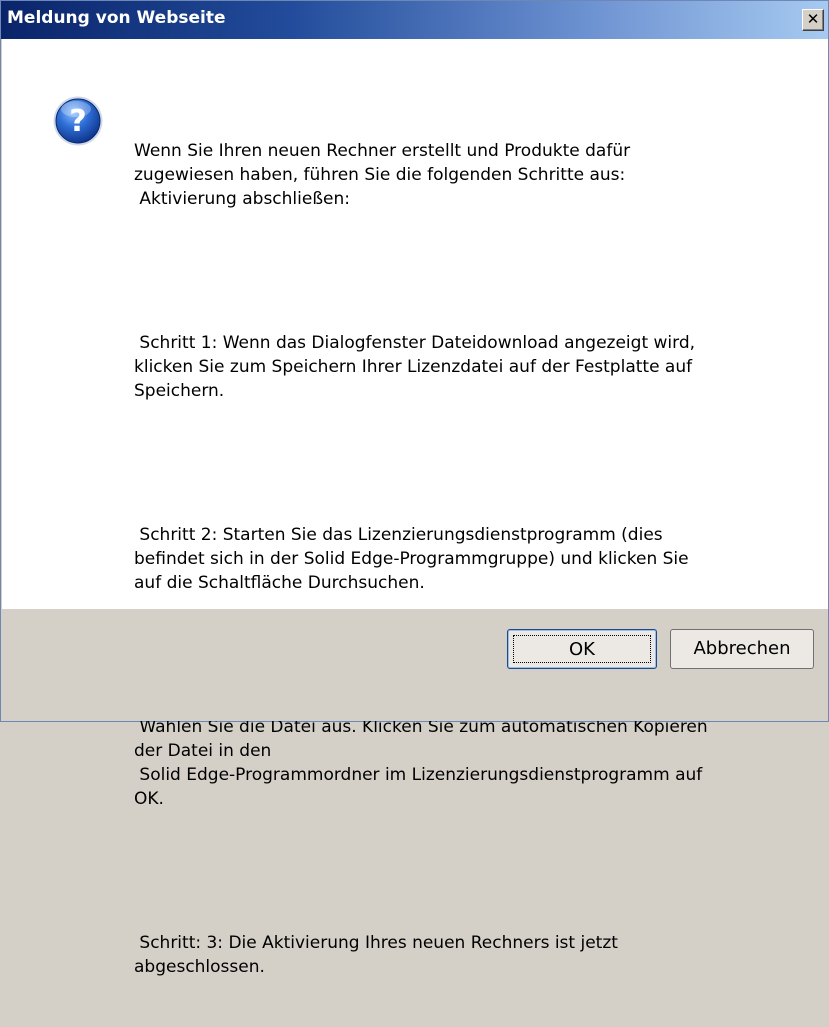 The width and height of the screenshot is (829, 1027). Describe the element at coordinates (414, 20) in the screenshot. I see `title-bar: Meldung von Webseite ✕` at that location.